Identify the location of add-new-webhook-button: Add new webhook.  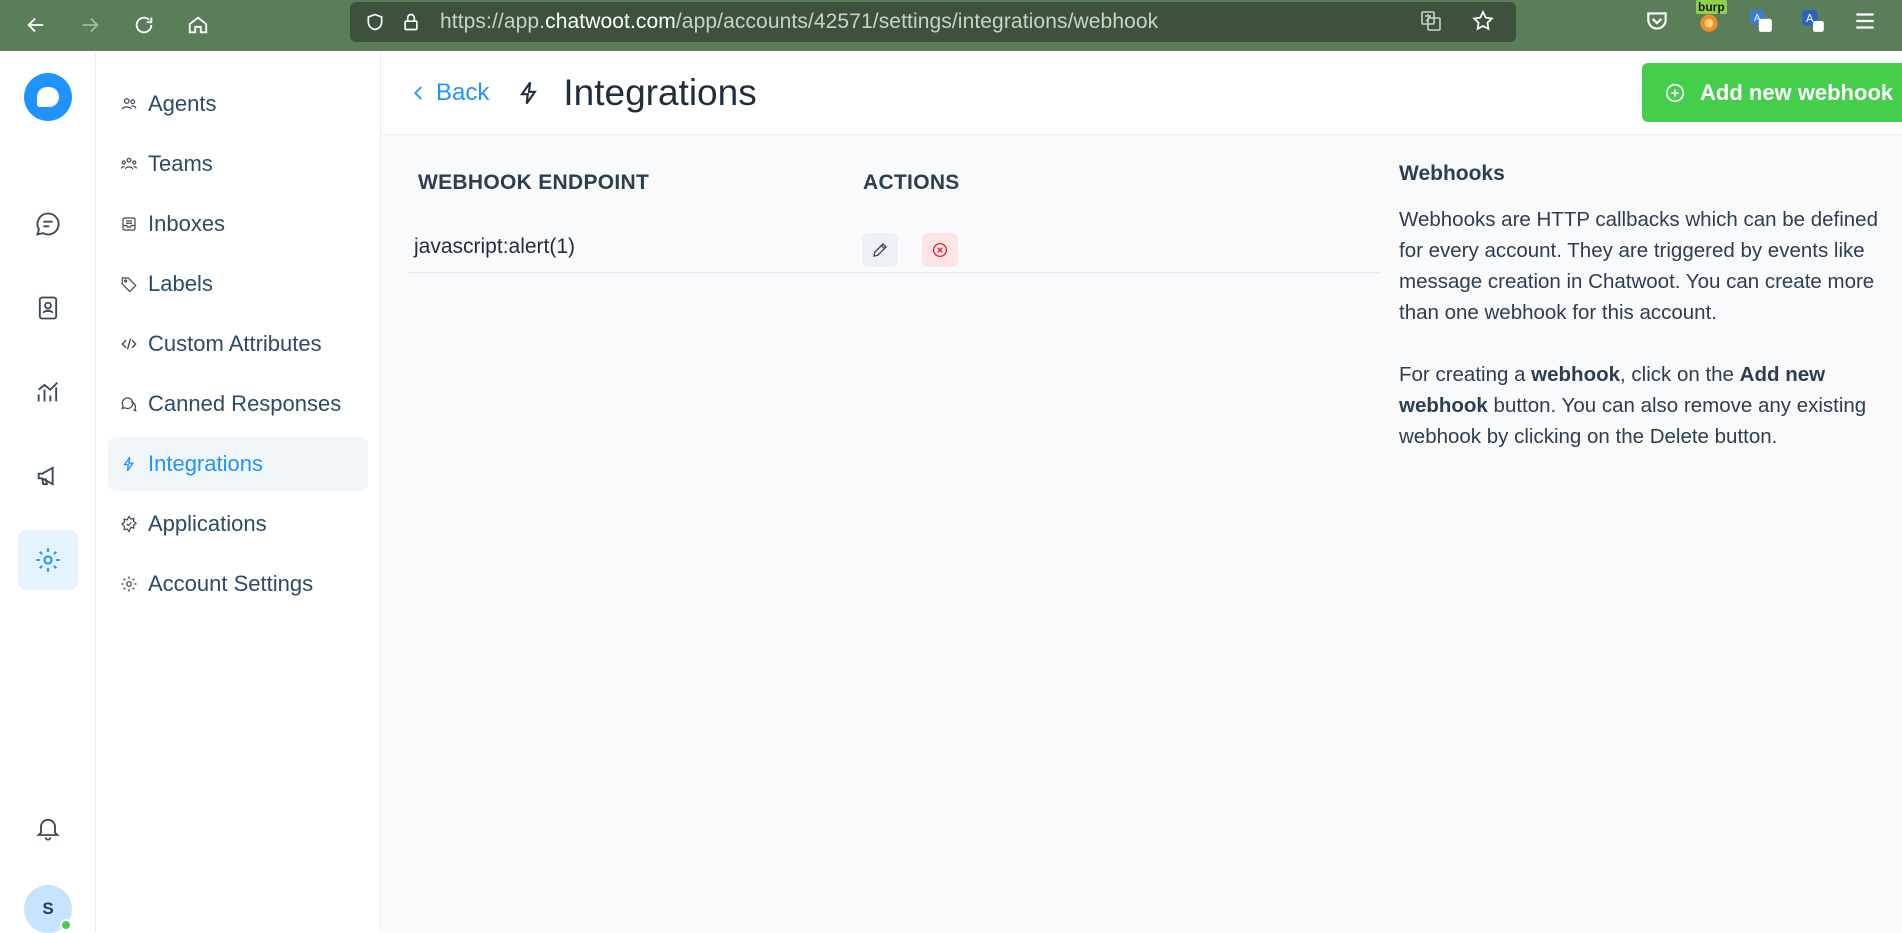
(1772, 92).